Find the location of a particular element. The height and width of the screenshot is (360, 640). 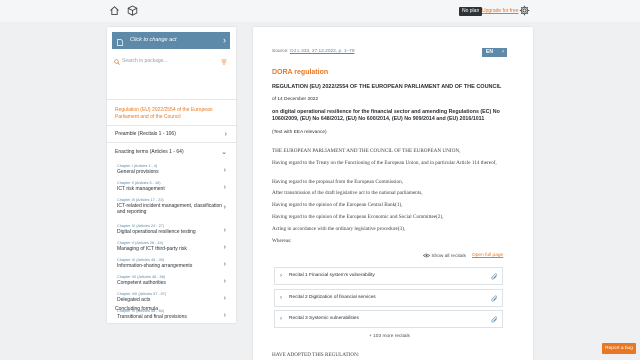

change-act-label: Click to change act is located at coordinates (153, 40).